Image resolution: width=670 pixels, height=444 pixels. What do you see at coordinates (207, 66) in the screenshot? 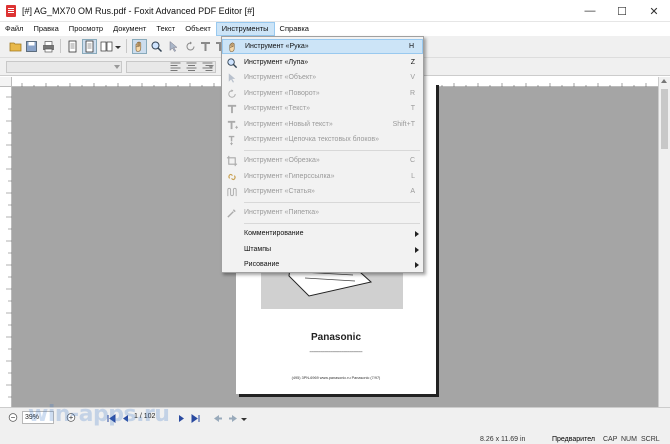
I see `align-right-icon` at bounding box center [207, 66].